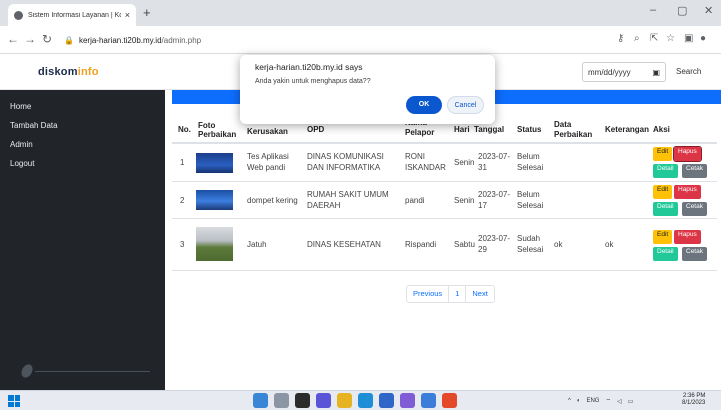 The image size is (721, 410). Describe the element at coordinates (592, 401) in the screenshot. I see `language-indicator: ENG` at that location.